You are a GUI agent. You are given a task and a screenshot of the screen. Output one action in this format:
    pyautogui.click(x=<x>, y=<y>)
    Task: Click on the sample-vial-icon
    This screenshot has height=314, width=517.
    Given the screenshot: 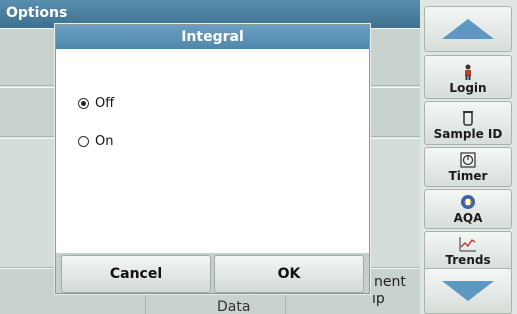 What is the action you would take?
    pyautogui.click(x=468, y=118)
    